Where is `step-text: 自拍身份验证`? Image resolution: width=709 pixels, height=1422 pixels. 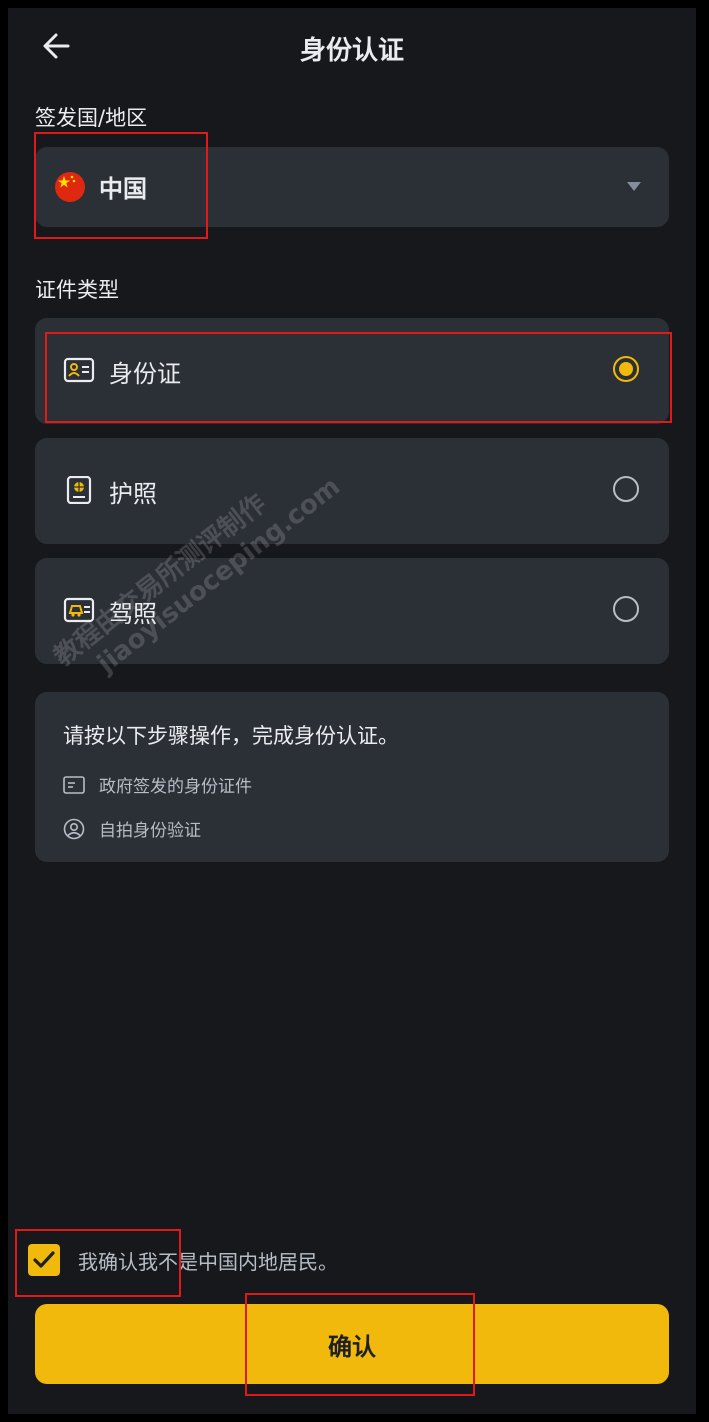
step-text: 自拍身份验证 is located at coordinates (150, 831).